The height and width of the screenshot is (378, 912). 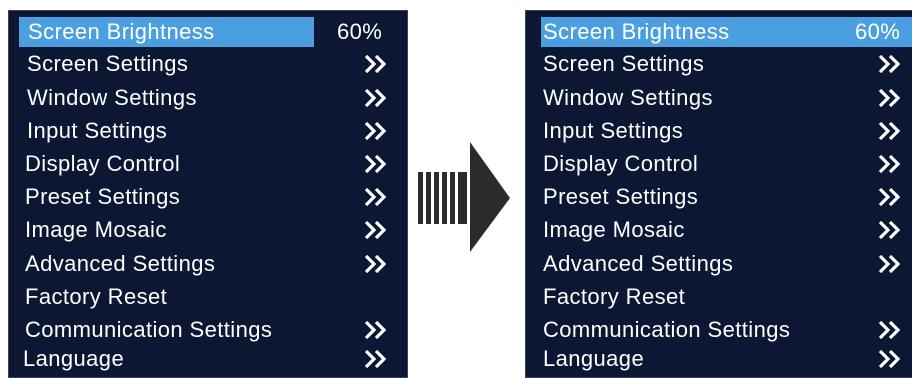 I want to click on menu-item-screen-brightness: Screen Brightness 60%, so click(x=726, y=32).